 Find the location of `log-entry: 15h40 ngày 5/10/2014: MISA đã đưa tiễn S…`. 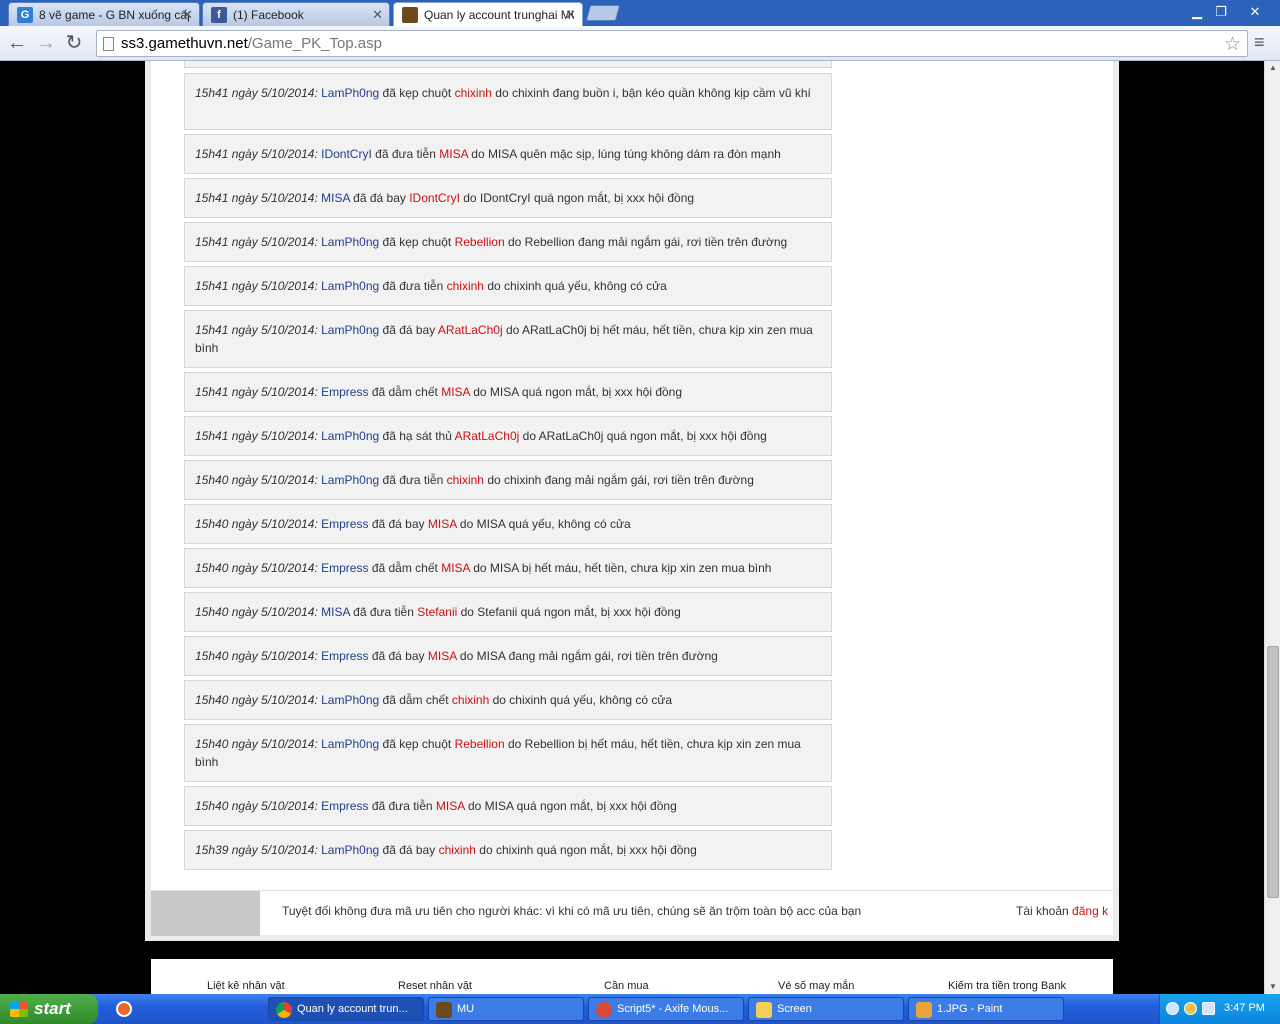

log-entry: 15h40 ngày 5/10/2014: MISA đã đưa tiễn S… is located at coordinates (508, 612).